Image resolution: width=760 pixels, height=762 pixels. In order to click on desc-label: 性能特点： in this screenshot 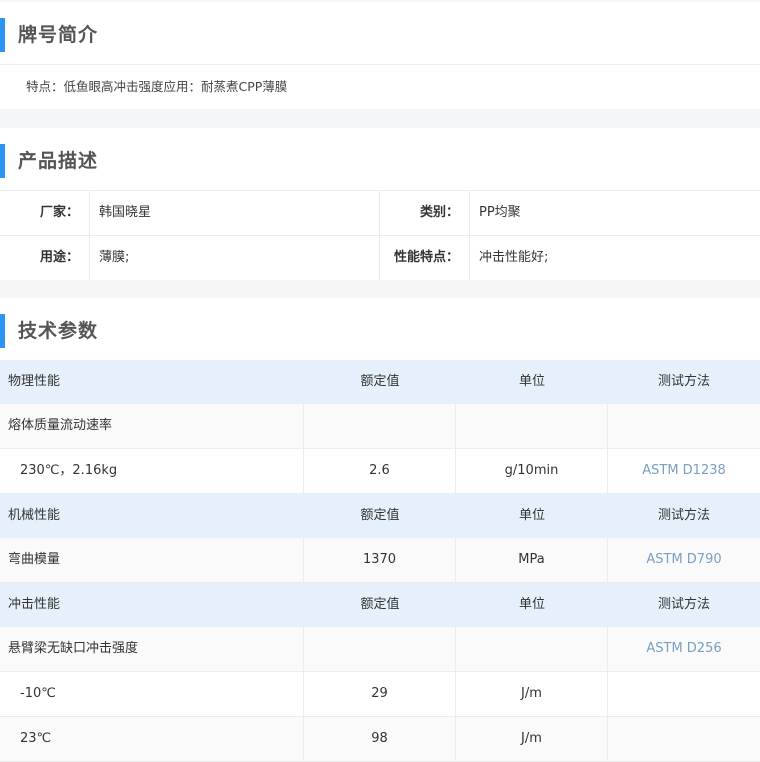, I will do `click(425, 258)`.